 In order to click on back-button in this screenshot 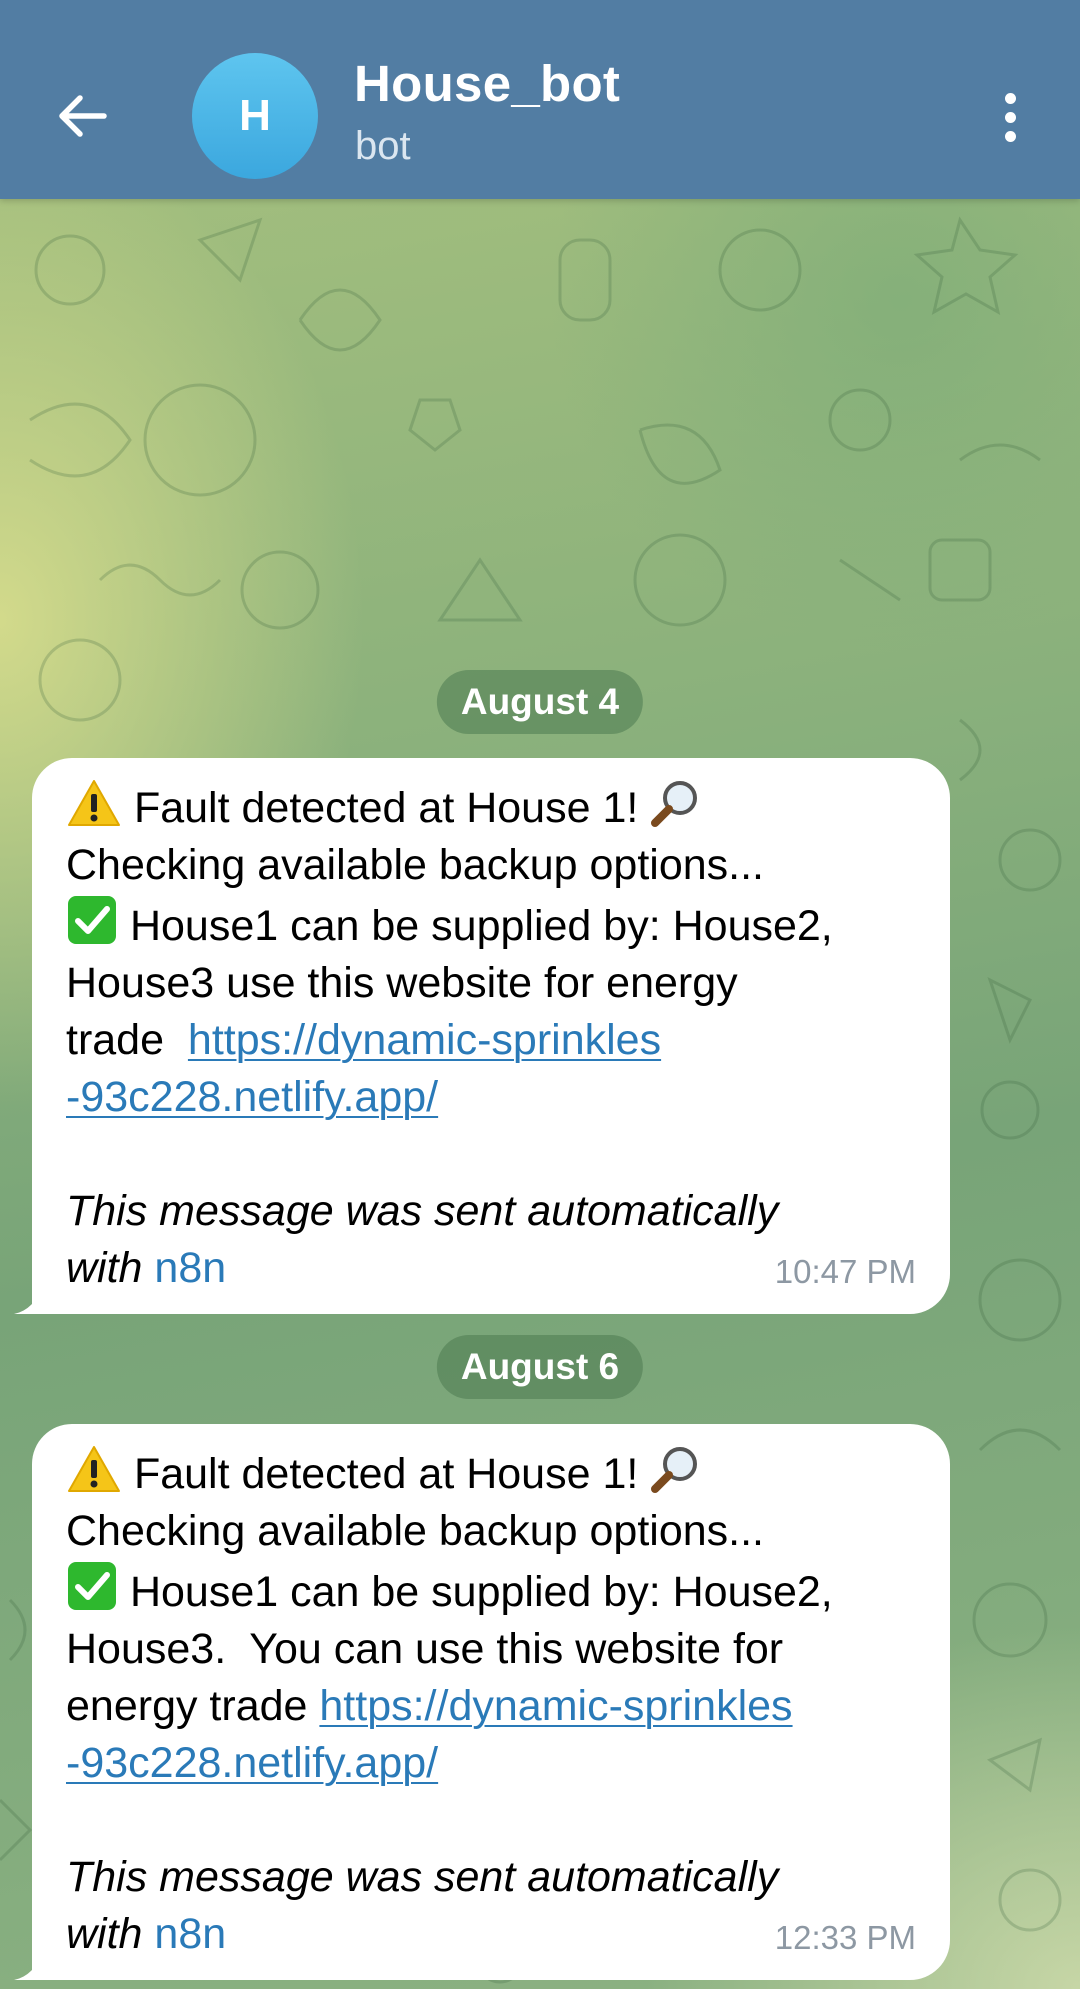, I will do `click(82, 116)`.